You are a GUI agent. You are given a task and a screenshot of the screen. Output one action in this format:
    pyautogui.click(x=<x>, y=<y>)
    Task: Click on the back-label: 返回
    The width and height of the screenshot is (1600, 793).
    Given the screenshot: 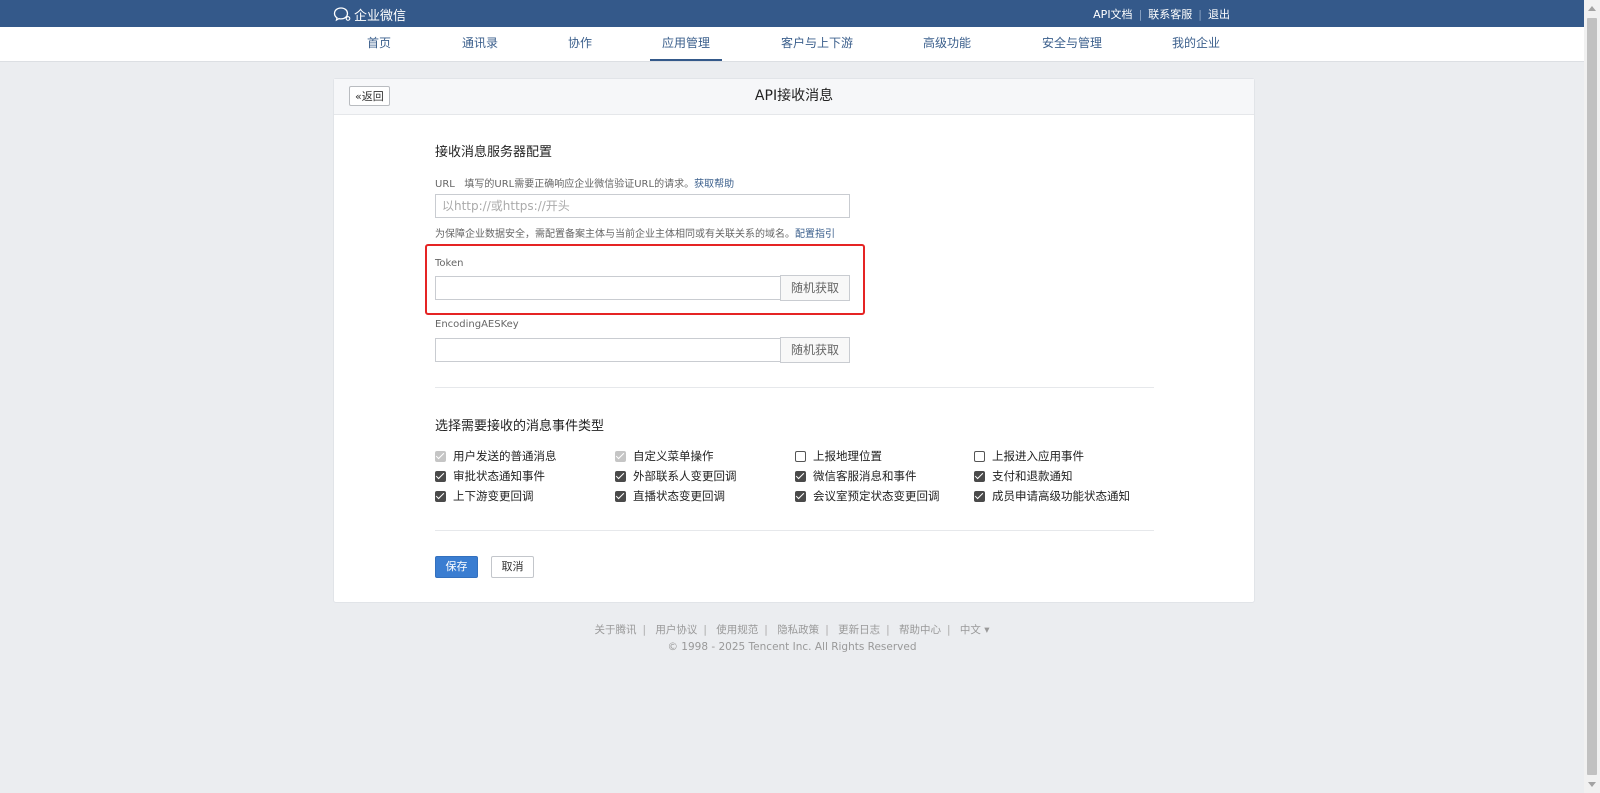 What is the action you would take?
    pyautogui.click(x=372, y=96)
    